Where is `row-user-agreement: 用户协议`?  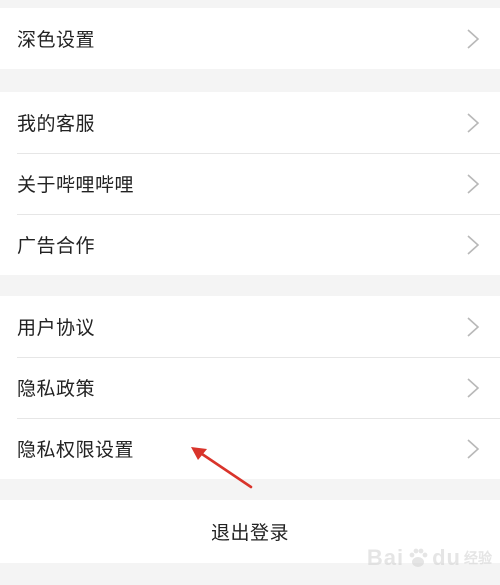 row-user-agreement: 用户协议 is located at coordinates (250, 326).